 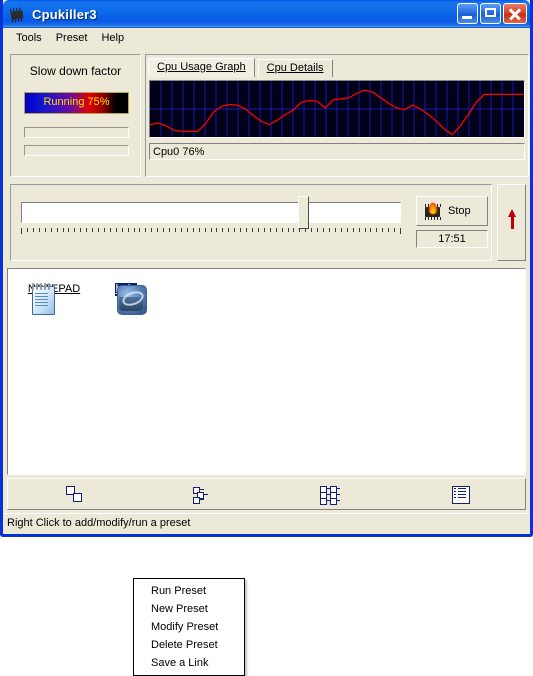 I want to click on cpu-status-text: Cpu0 76%, so click(x=337, y=151).